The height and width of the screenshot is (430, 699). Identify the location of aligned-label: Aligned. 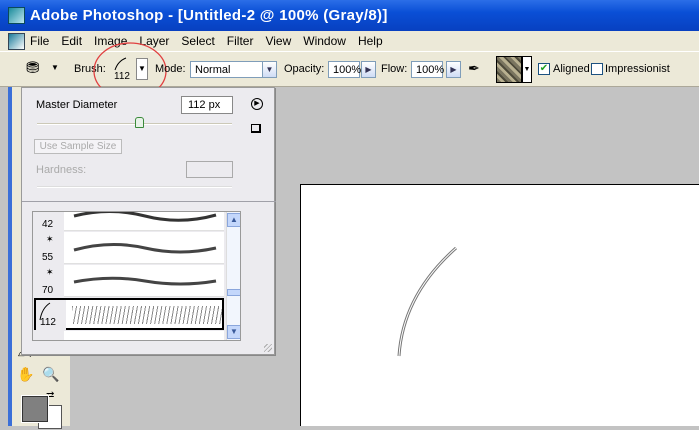
(571, 69).